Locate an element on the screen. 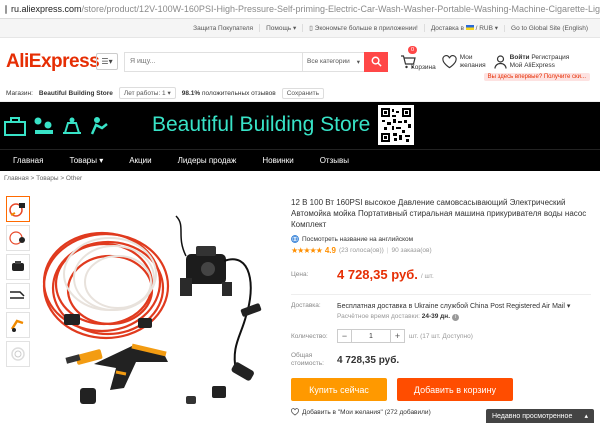 The width and height of the screenshot is (600, 423). chevron-up-icon: ▴ is located at coordinates (586, 416).